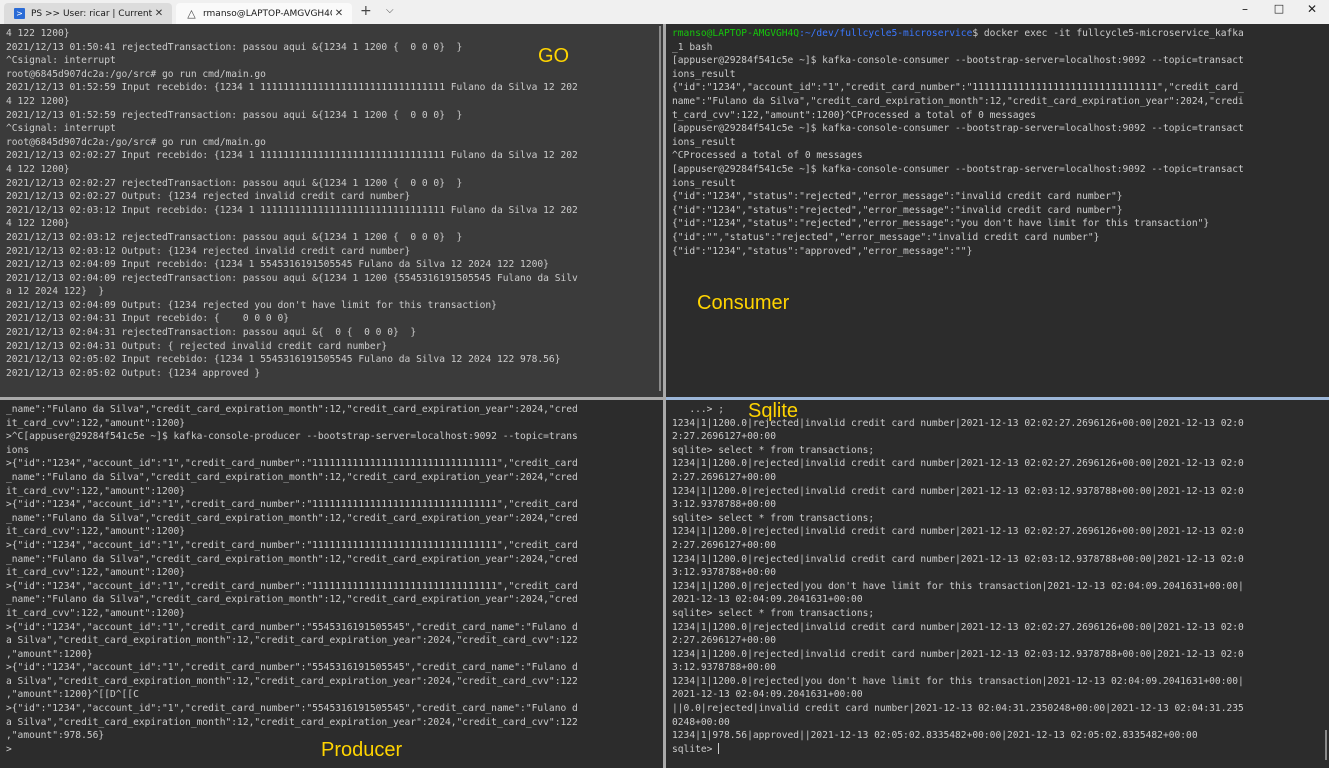  Describe the element at coordinates (18, 450) in the screenshot. I see `terminal-line: ions` at that location.